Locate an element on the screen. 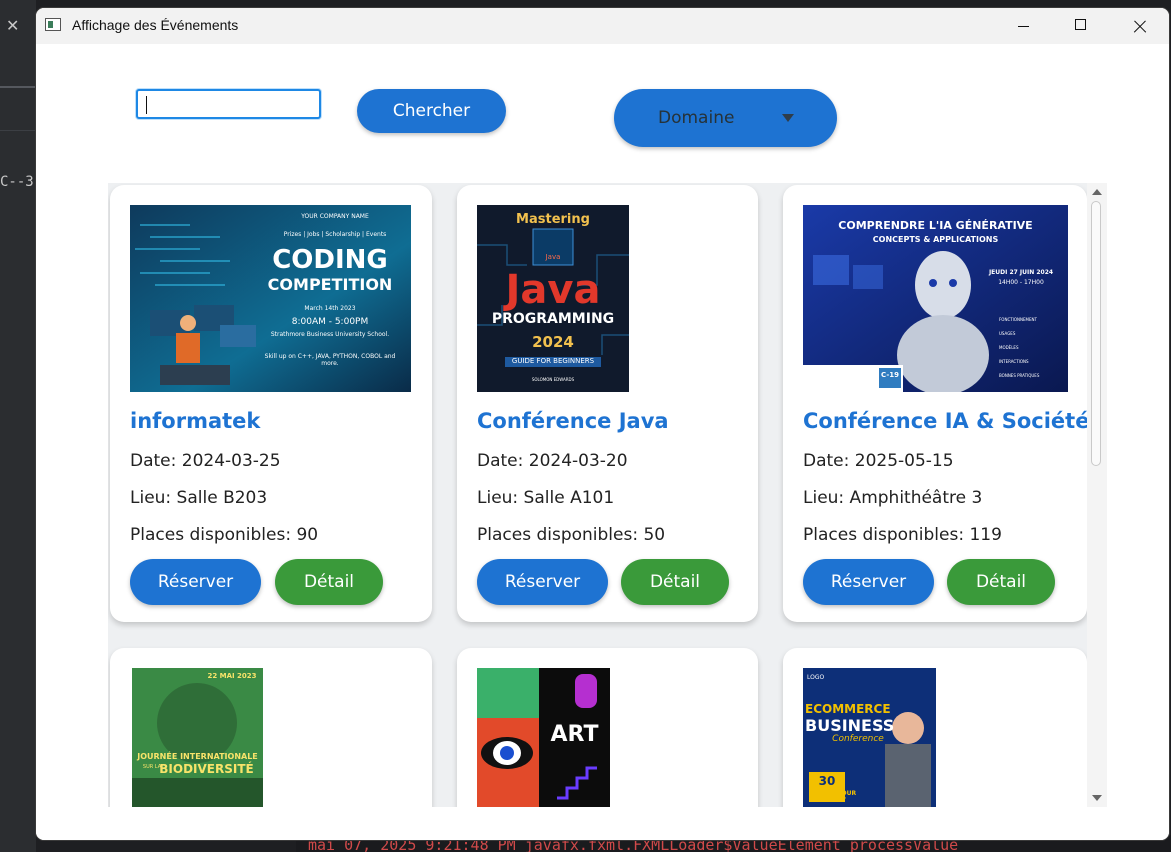  poster-text: MODÈLES is located at coordinates (1009, 347).